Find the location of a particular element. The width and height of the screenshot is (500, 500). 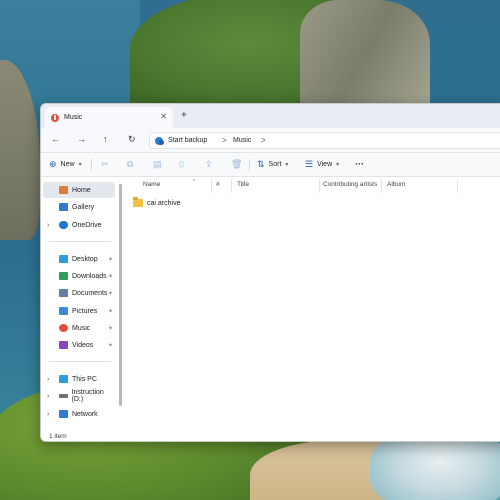

column-header-album: Album is located at coordinates (396, 187).